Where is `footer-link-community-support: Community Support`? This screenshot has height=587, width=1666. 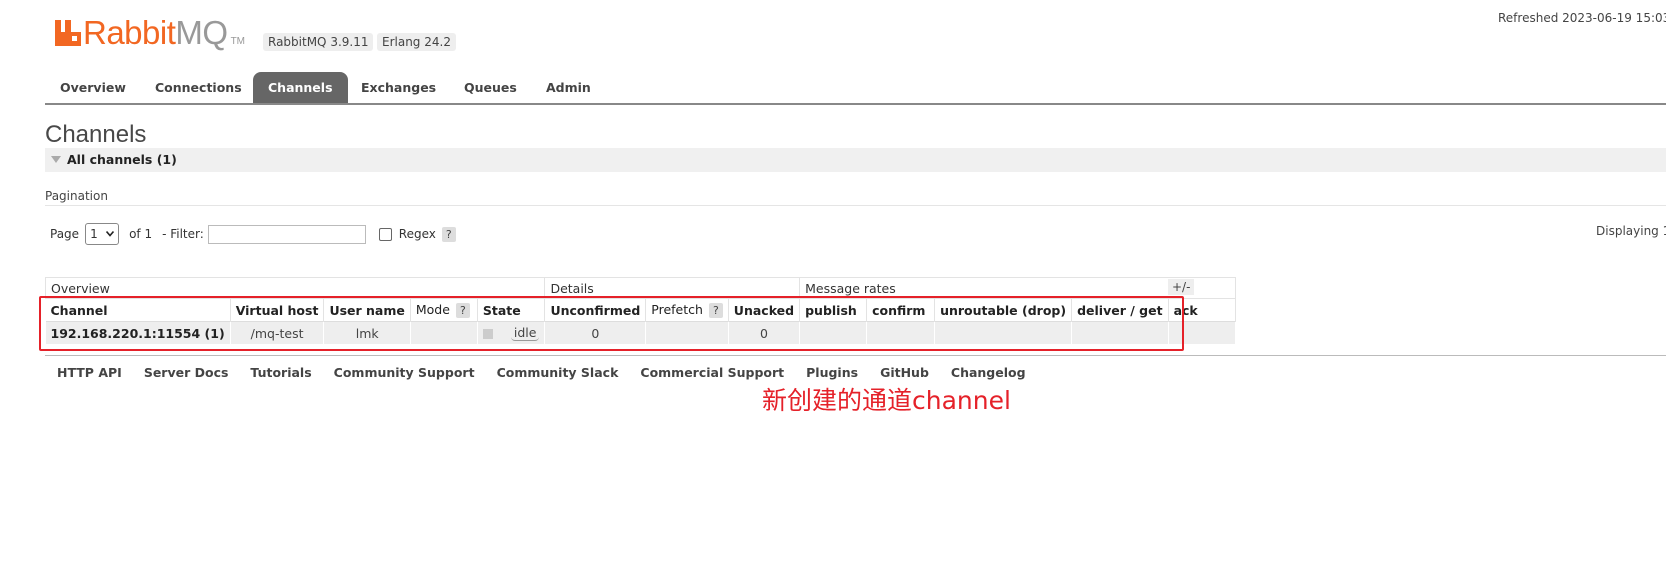
footer-link-community-support: Community Support is located at coordinates (404, 372).